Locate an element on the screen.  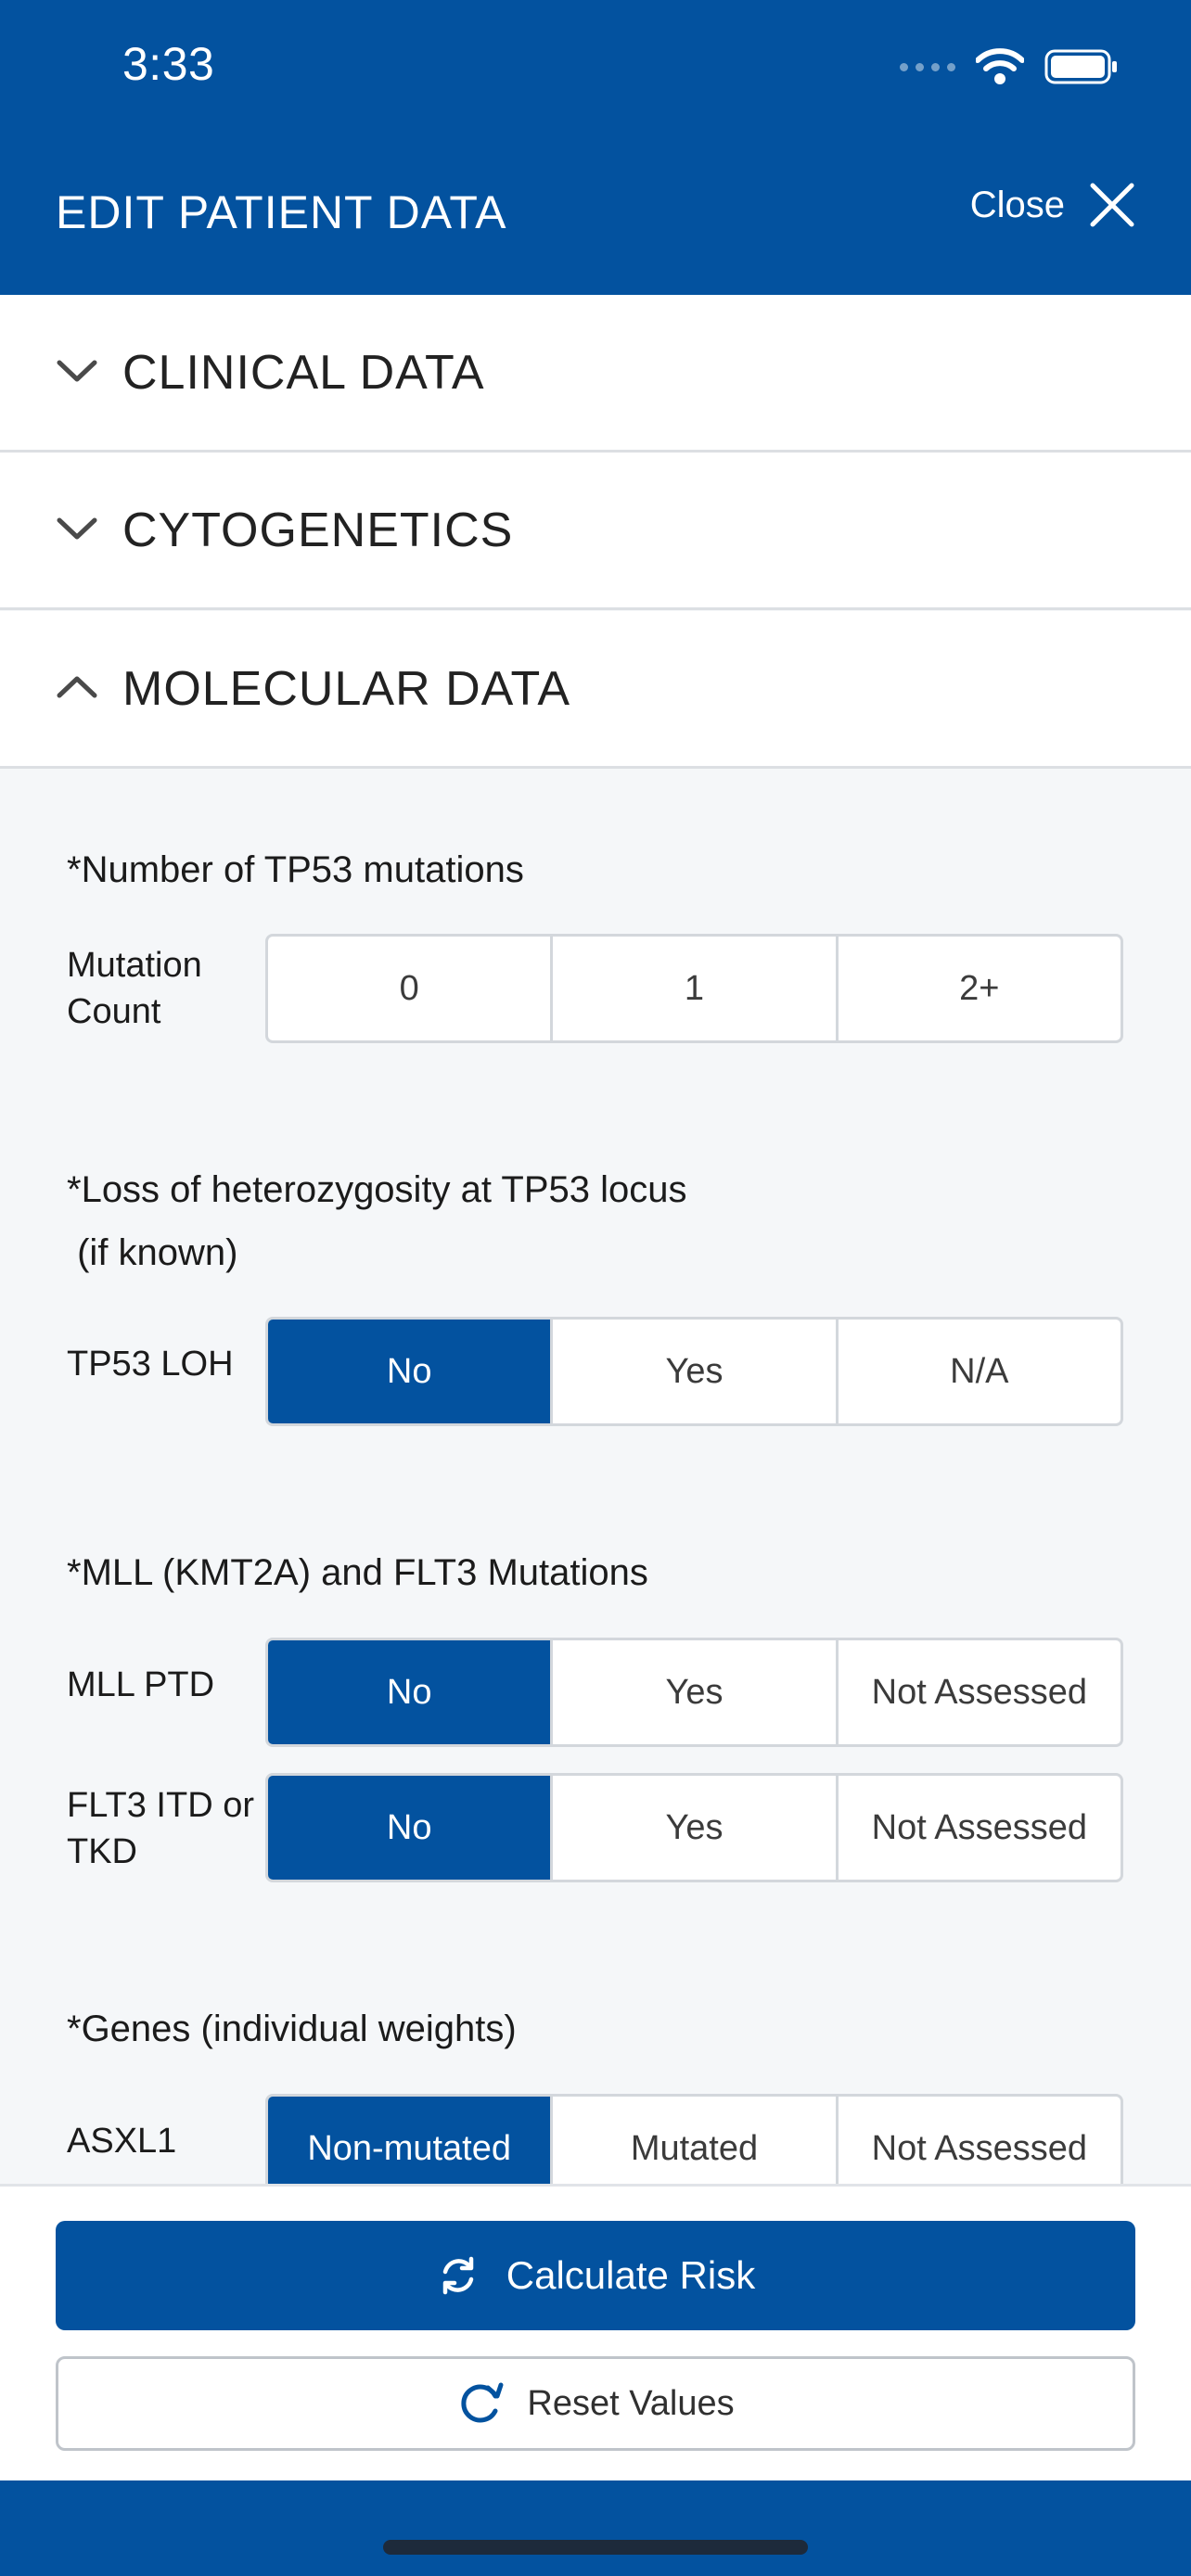
section-label: MOLECULAR DATA is located at coordinates (347, 689).